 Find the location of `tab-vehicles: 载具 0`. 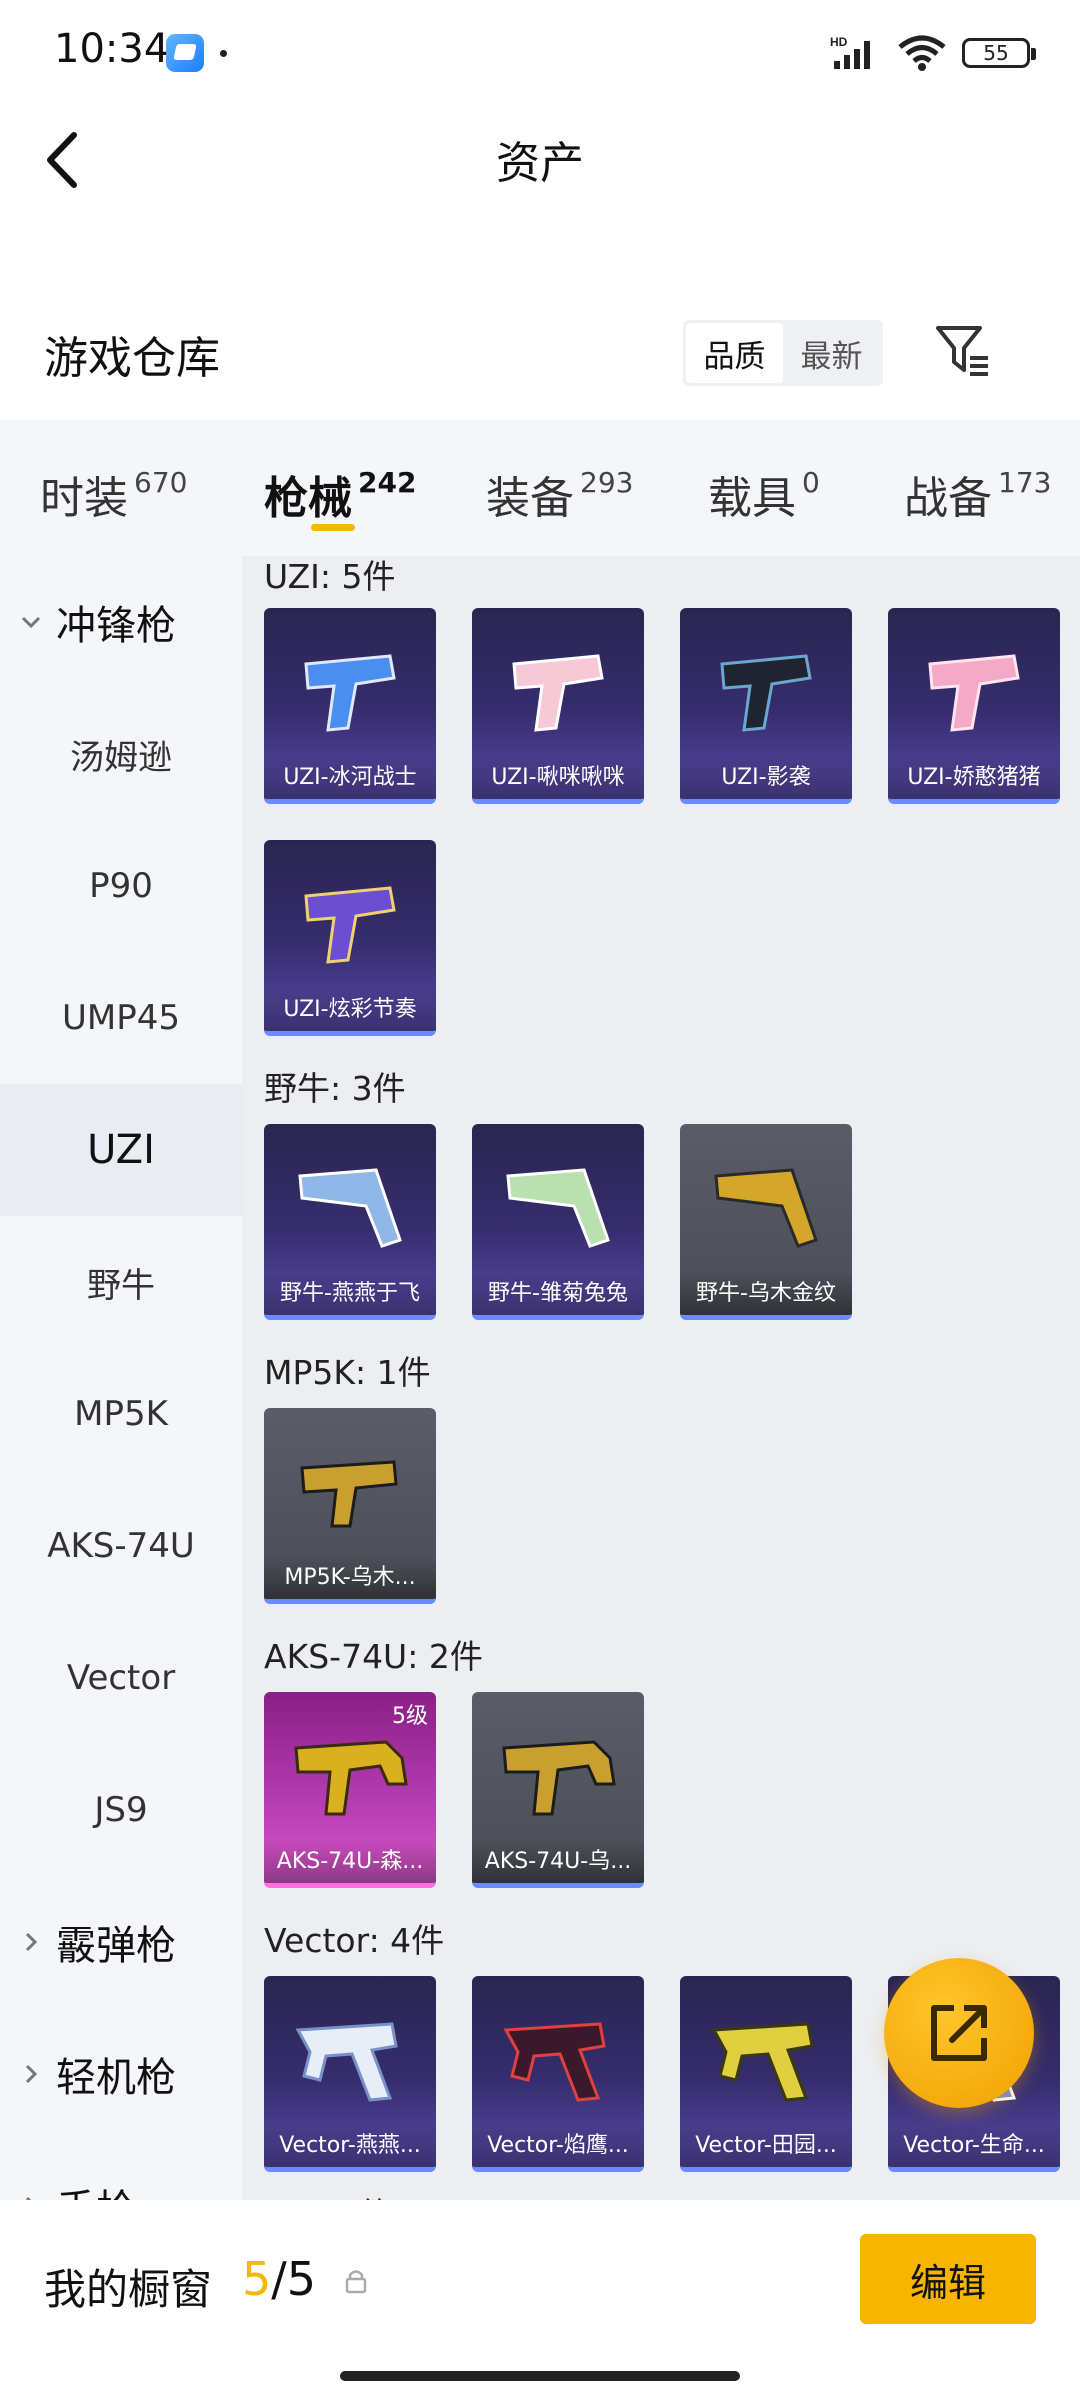

tab-vehicles: 载具 0 is located at coordinates (764, 494).